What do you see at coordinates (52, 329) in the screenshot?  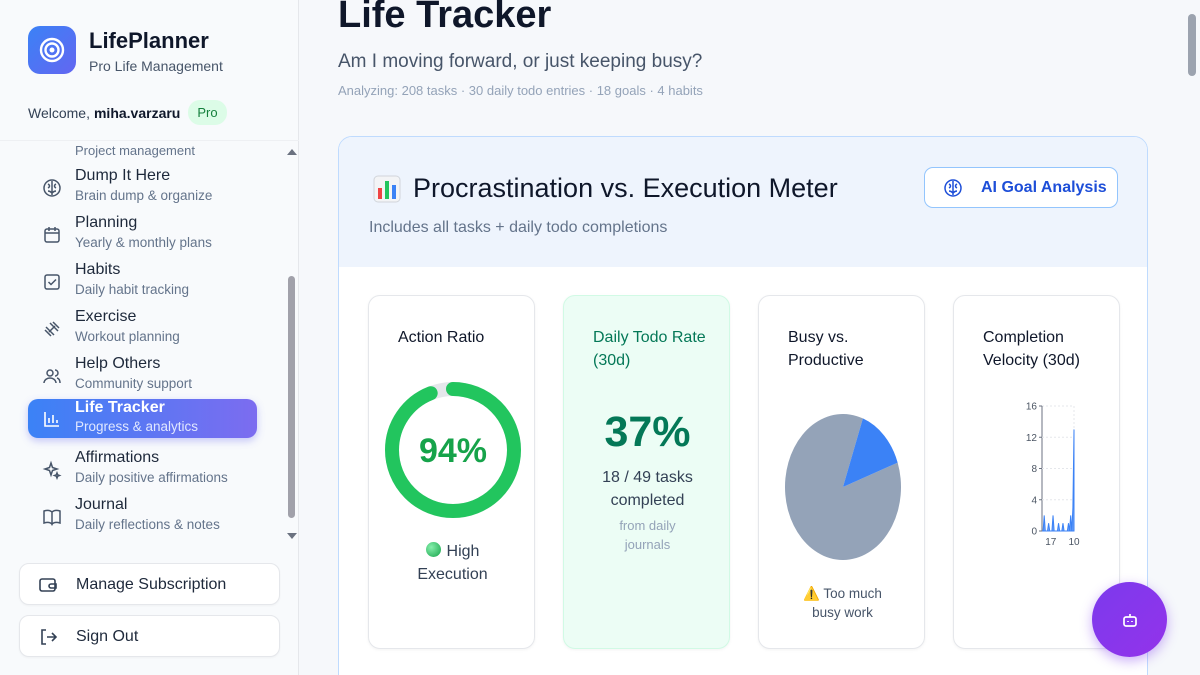 I see `dumbbell-icon` at bounding box center [52, 329].